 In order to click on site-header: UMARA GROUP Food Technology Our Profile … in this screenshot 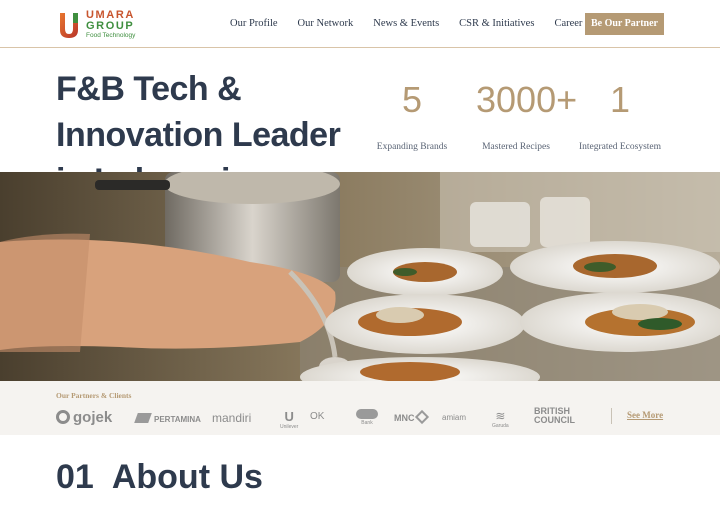, I will do `click(360, 24)`.